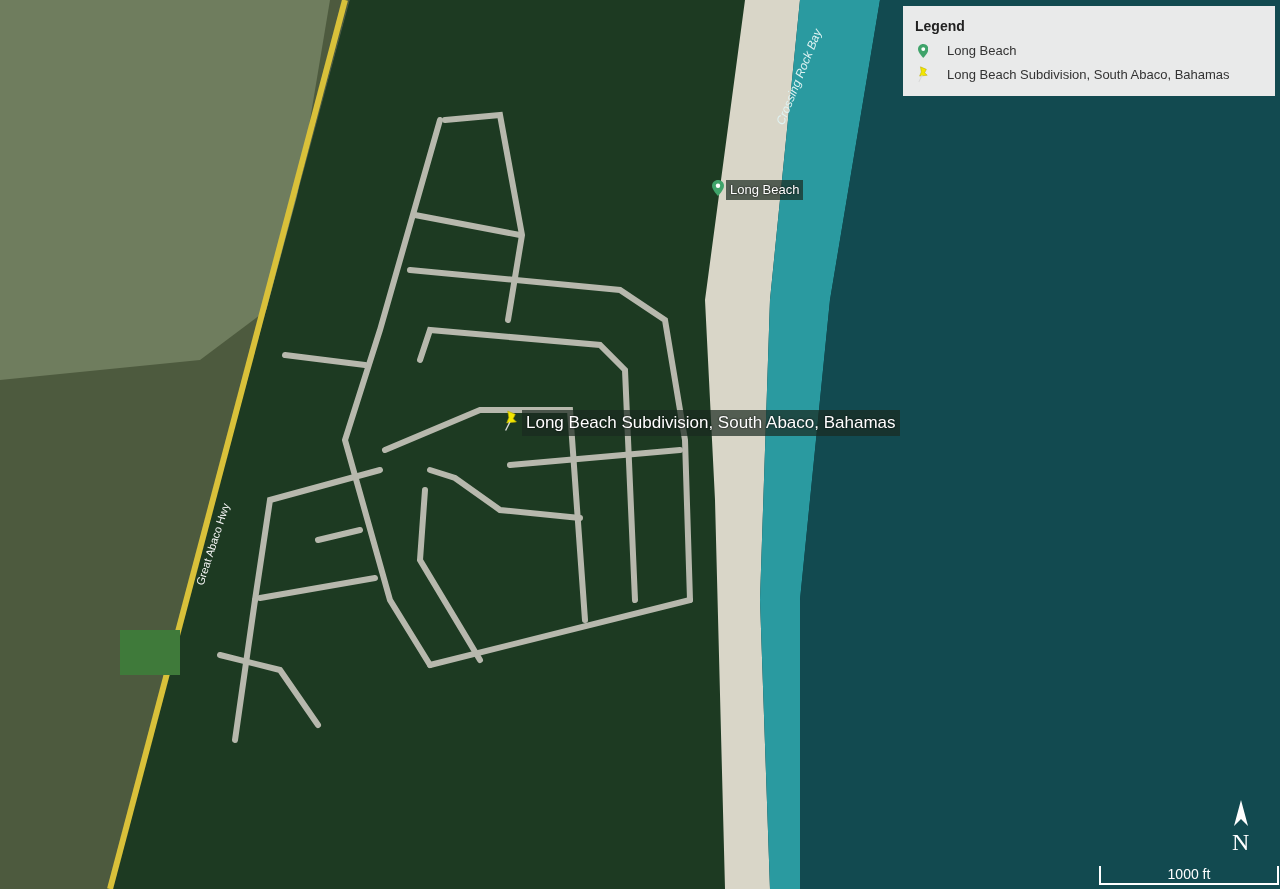  What do you see at coordinates (1241, 842) in the screenshot?
I see `compass-label: N` at bounding box center [1241, 842].